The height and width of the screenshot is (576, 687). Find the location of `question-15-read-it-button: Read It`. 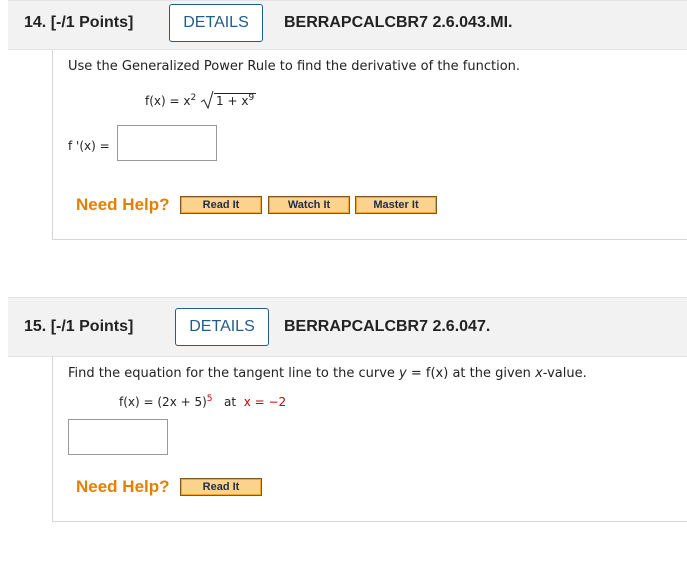

question-15-read-it-button: Read It is located at coordinates (221, 487).